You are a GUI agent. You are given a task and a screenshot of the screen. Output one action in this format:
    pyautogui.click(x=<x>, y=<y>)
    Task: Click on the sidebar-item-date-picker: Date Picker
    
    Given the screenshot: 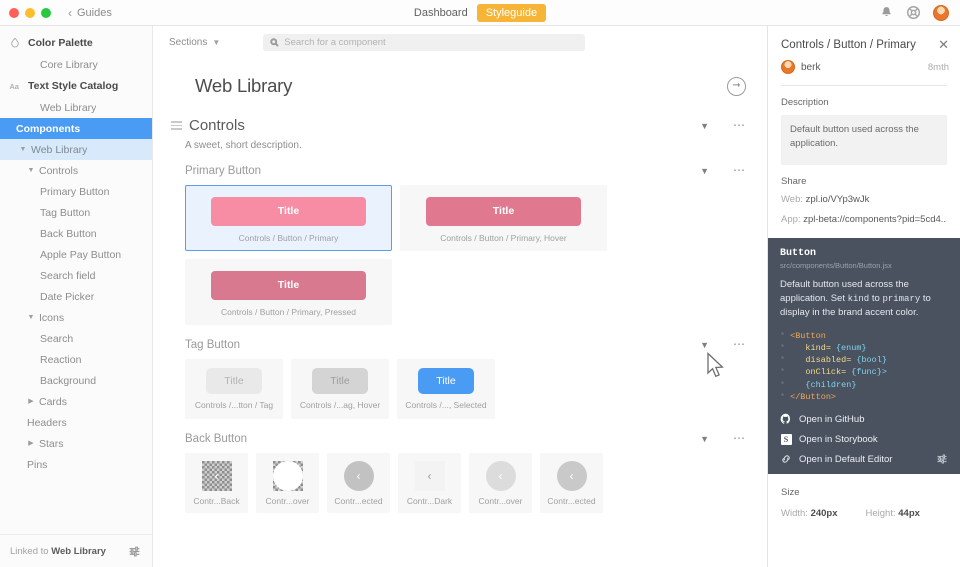 What is the action you would take?
    pyautogui.click(x=76, y=296)
    